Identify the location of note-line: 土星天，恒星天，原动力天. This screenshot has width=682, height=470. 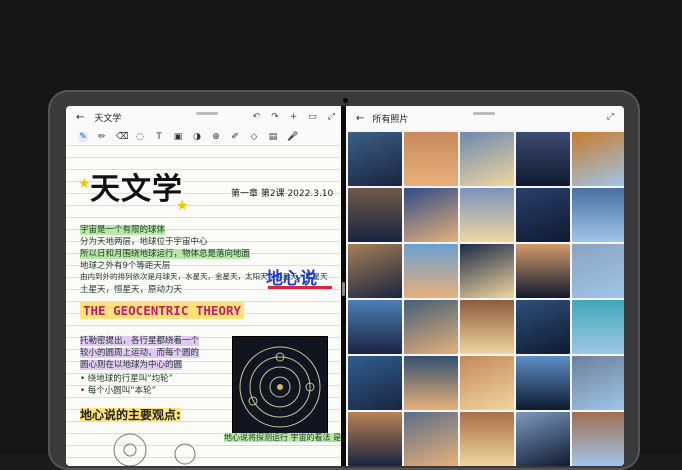
(131, 290).